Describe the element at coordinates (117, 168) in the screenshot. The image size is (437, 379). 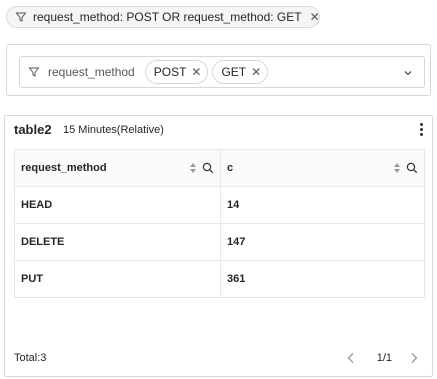
I see `column-header-request-method: request_method` at that location.